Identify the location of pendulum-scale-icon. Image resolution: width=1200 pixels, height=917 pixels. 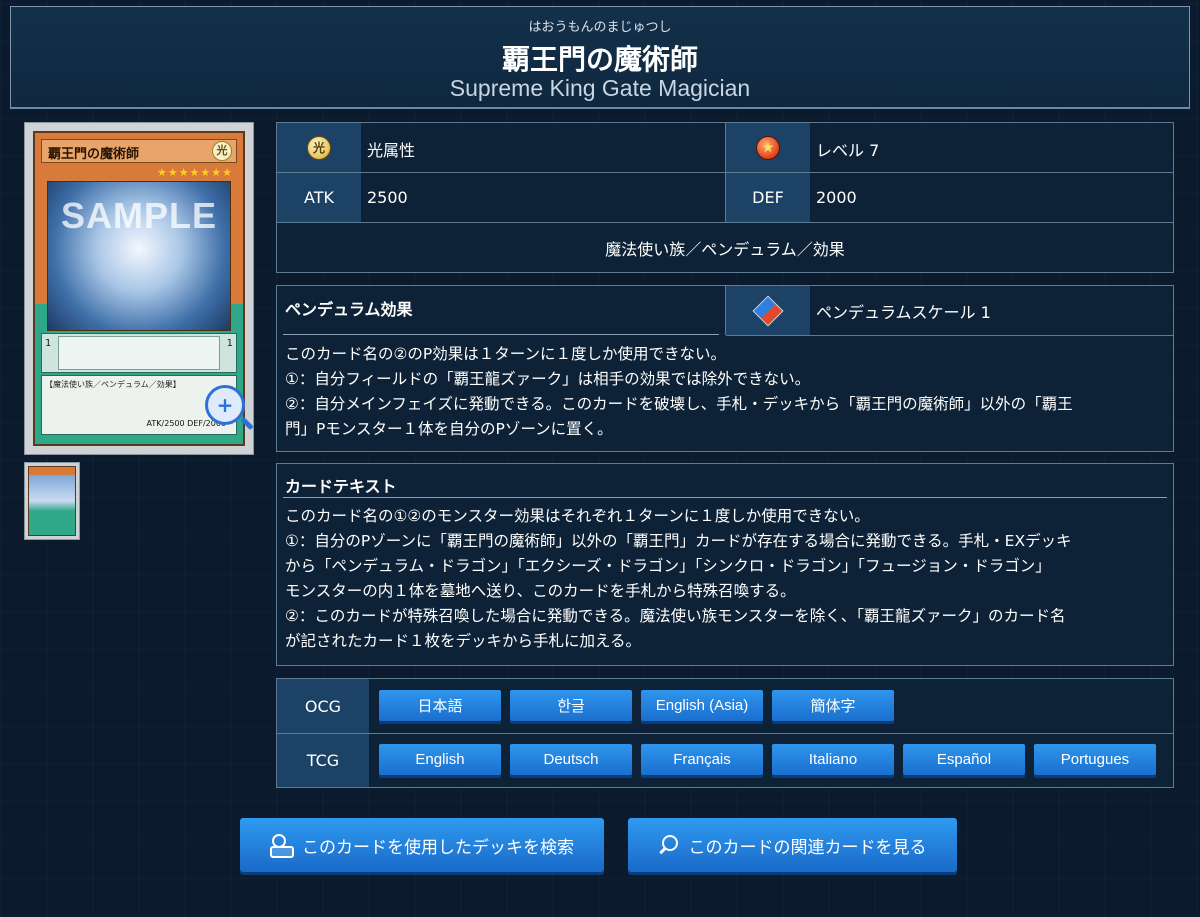
(768, 310).